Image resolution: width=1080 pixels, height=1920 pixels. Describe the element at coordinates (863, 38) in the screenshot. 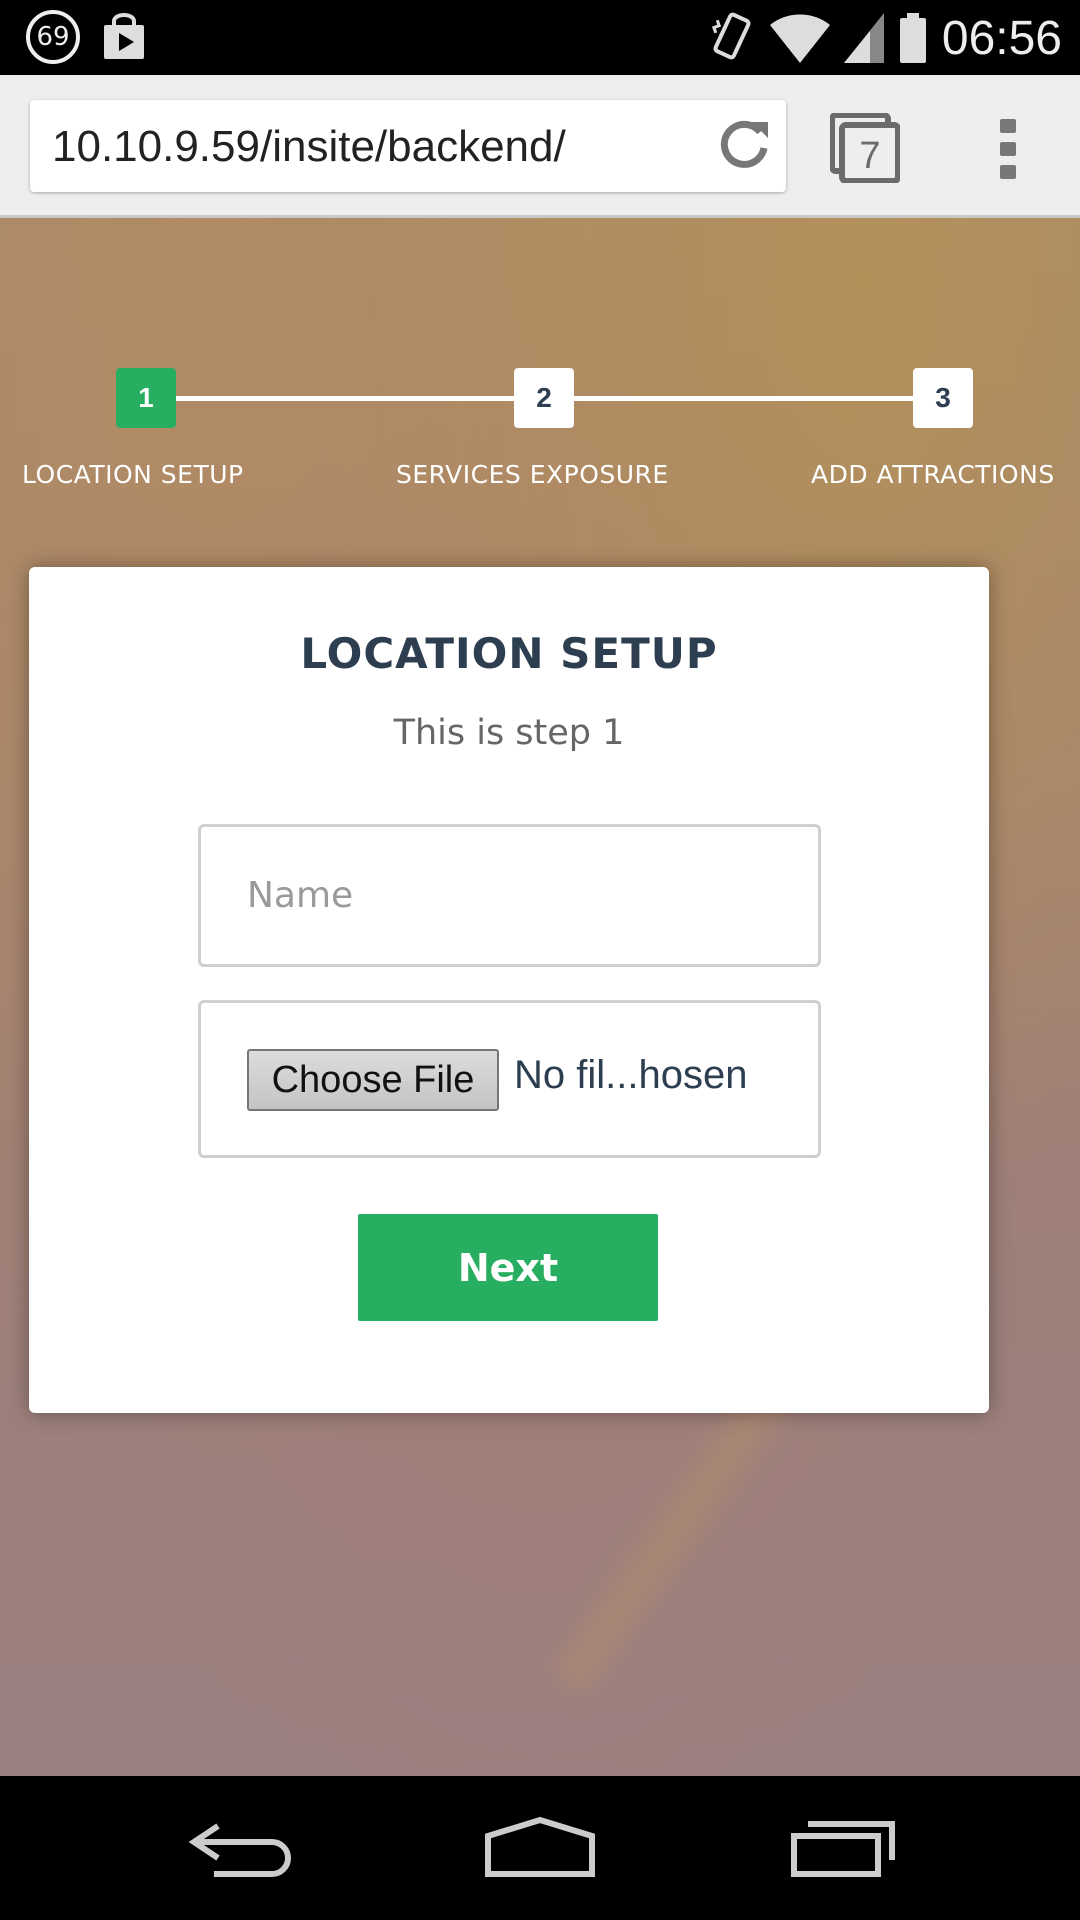

I see `cell-signal-icon` at that location.